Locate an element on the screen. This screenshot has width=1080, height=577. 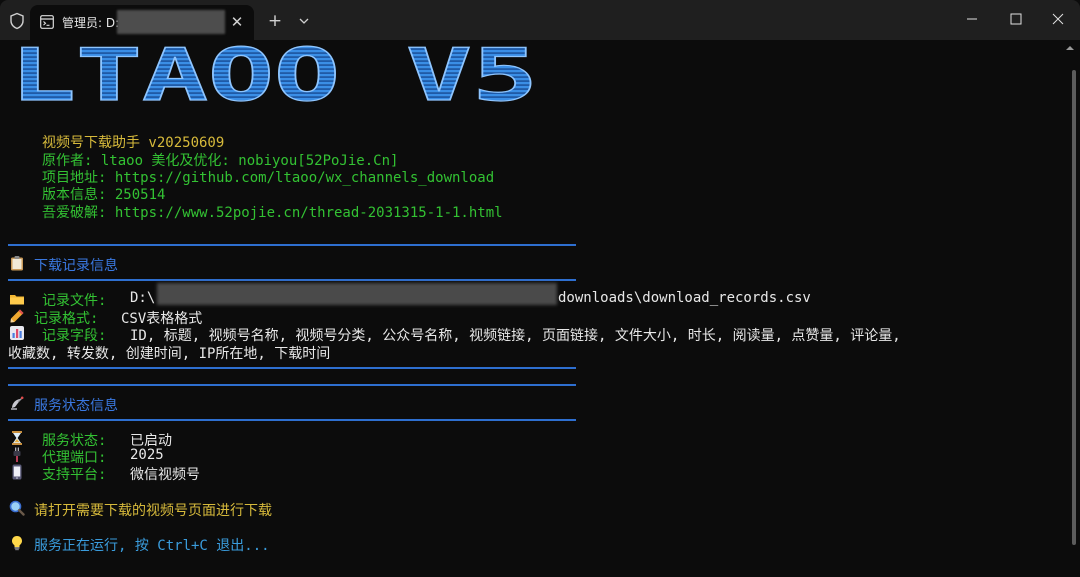
tab-terminal: 管理员: D:\ ✕ is located at coordinates (142, 22).